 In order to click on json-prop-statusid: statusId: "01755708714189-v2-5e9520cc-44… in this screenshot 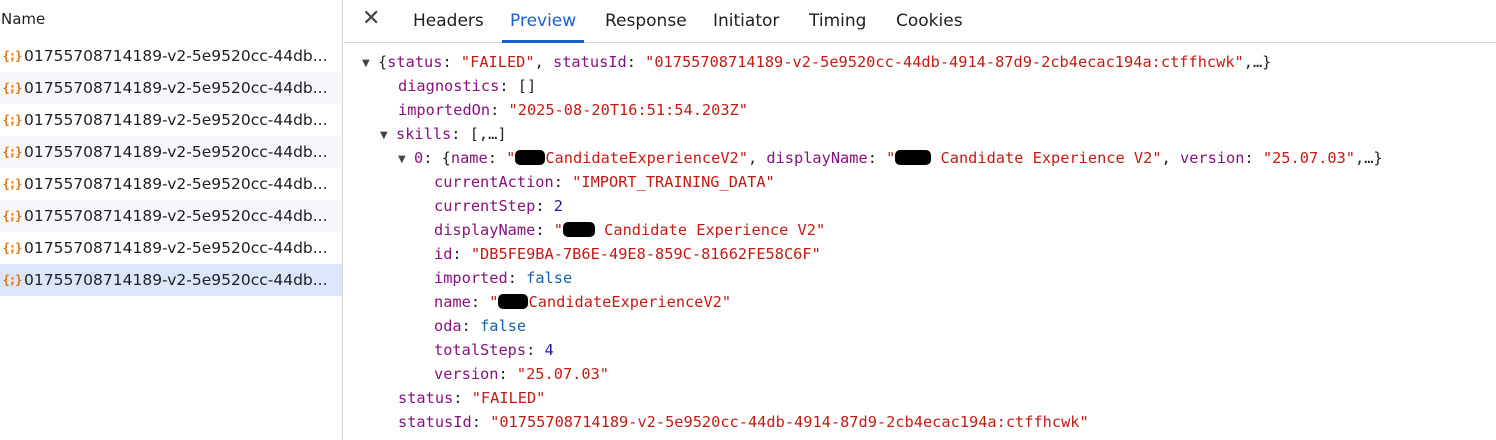, I will do `click(743, 422)`.